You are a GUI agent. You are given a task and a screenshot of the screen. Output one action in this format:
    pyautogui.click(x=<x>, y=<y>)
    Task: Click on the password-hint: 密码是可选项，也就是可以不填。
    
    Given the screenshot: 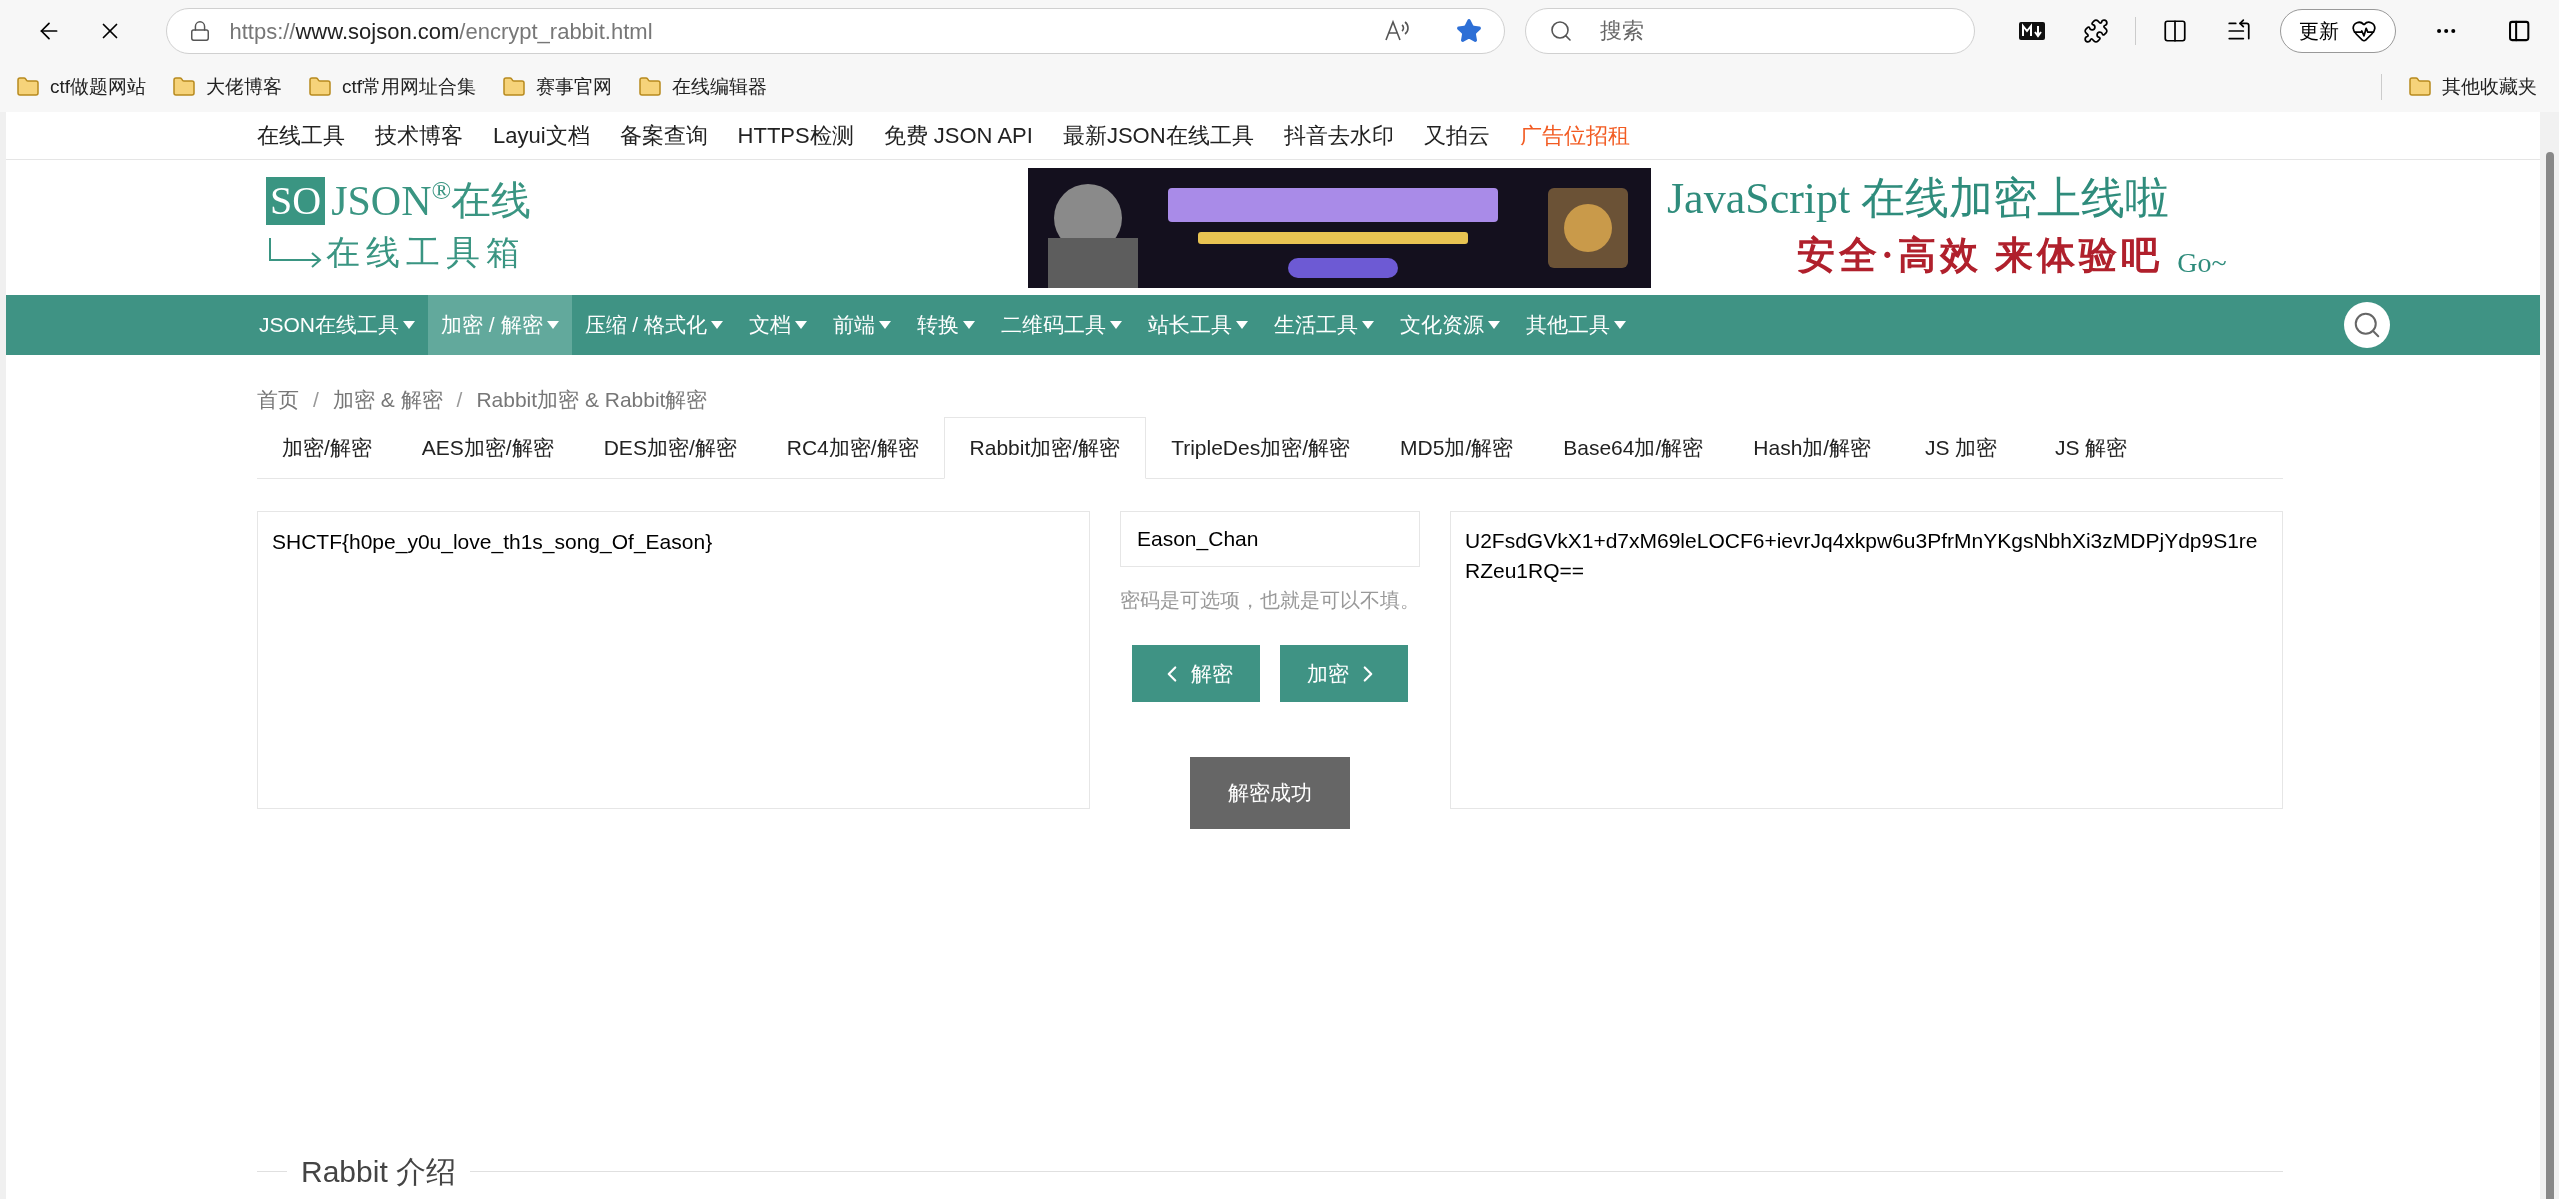 What is the action you would take?
    pyautogui.click(x=1270, y=600)
    